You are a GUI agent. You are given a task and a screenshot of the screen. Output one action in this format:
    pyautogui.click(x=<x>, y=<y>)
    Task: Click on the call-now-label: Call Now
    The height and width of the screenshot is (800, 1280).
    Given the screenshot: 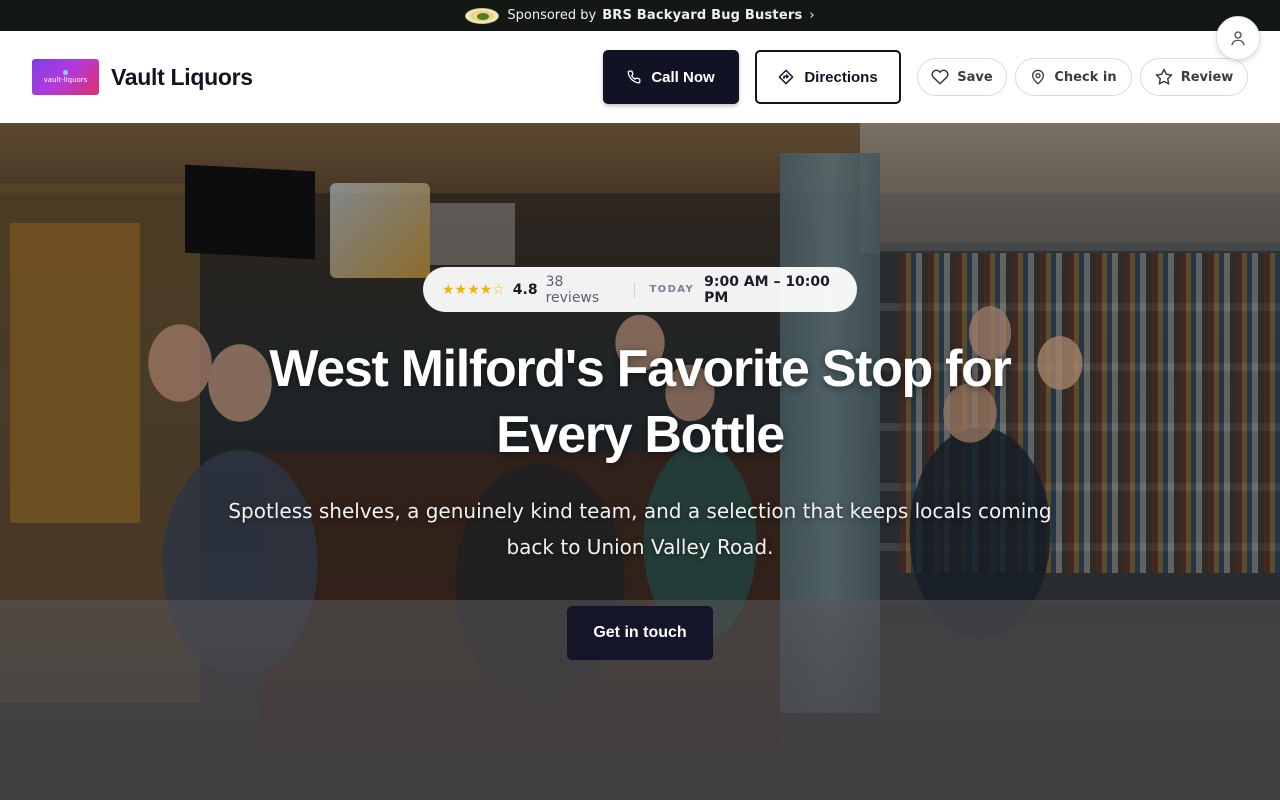 What is the action you would take?
    pyautogui.click(x=683, y=77)
    